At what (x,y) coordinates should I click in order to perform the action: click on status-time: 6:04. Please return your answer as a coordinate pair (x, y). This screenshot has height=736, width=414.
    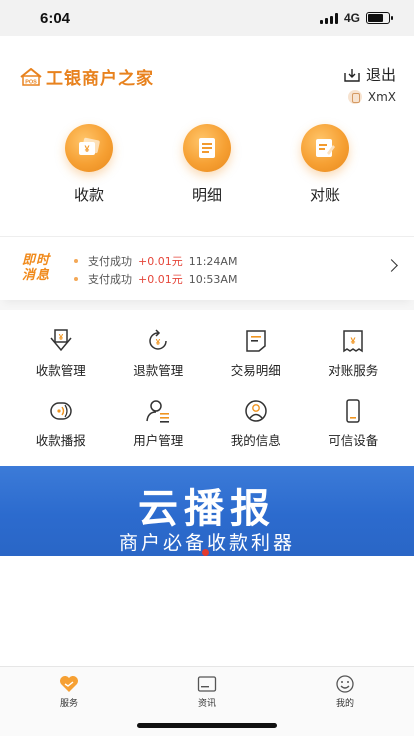
    Looking at the image, I should click on (55, 18).